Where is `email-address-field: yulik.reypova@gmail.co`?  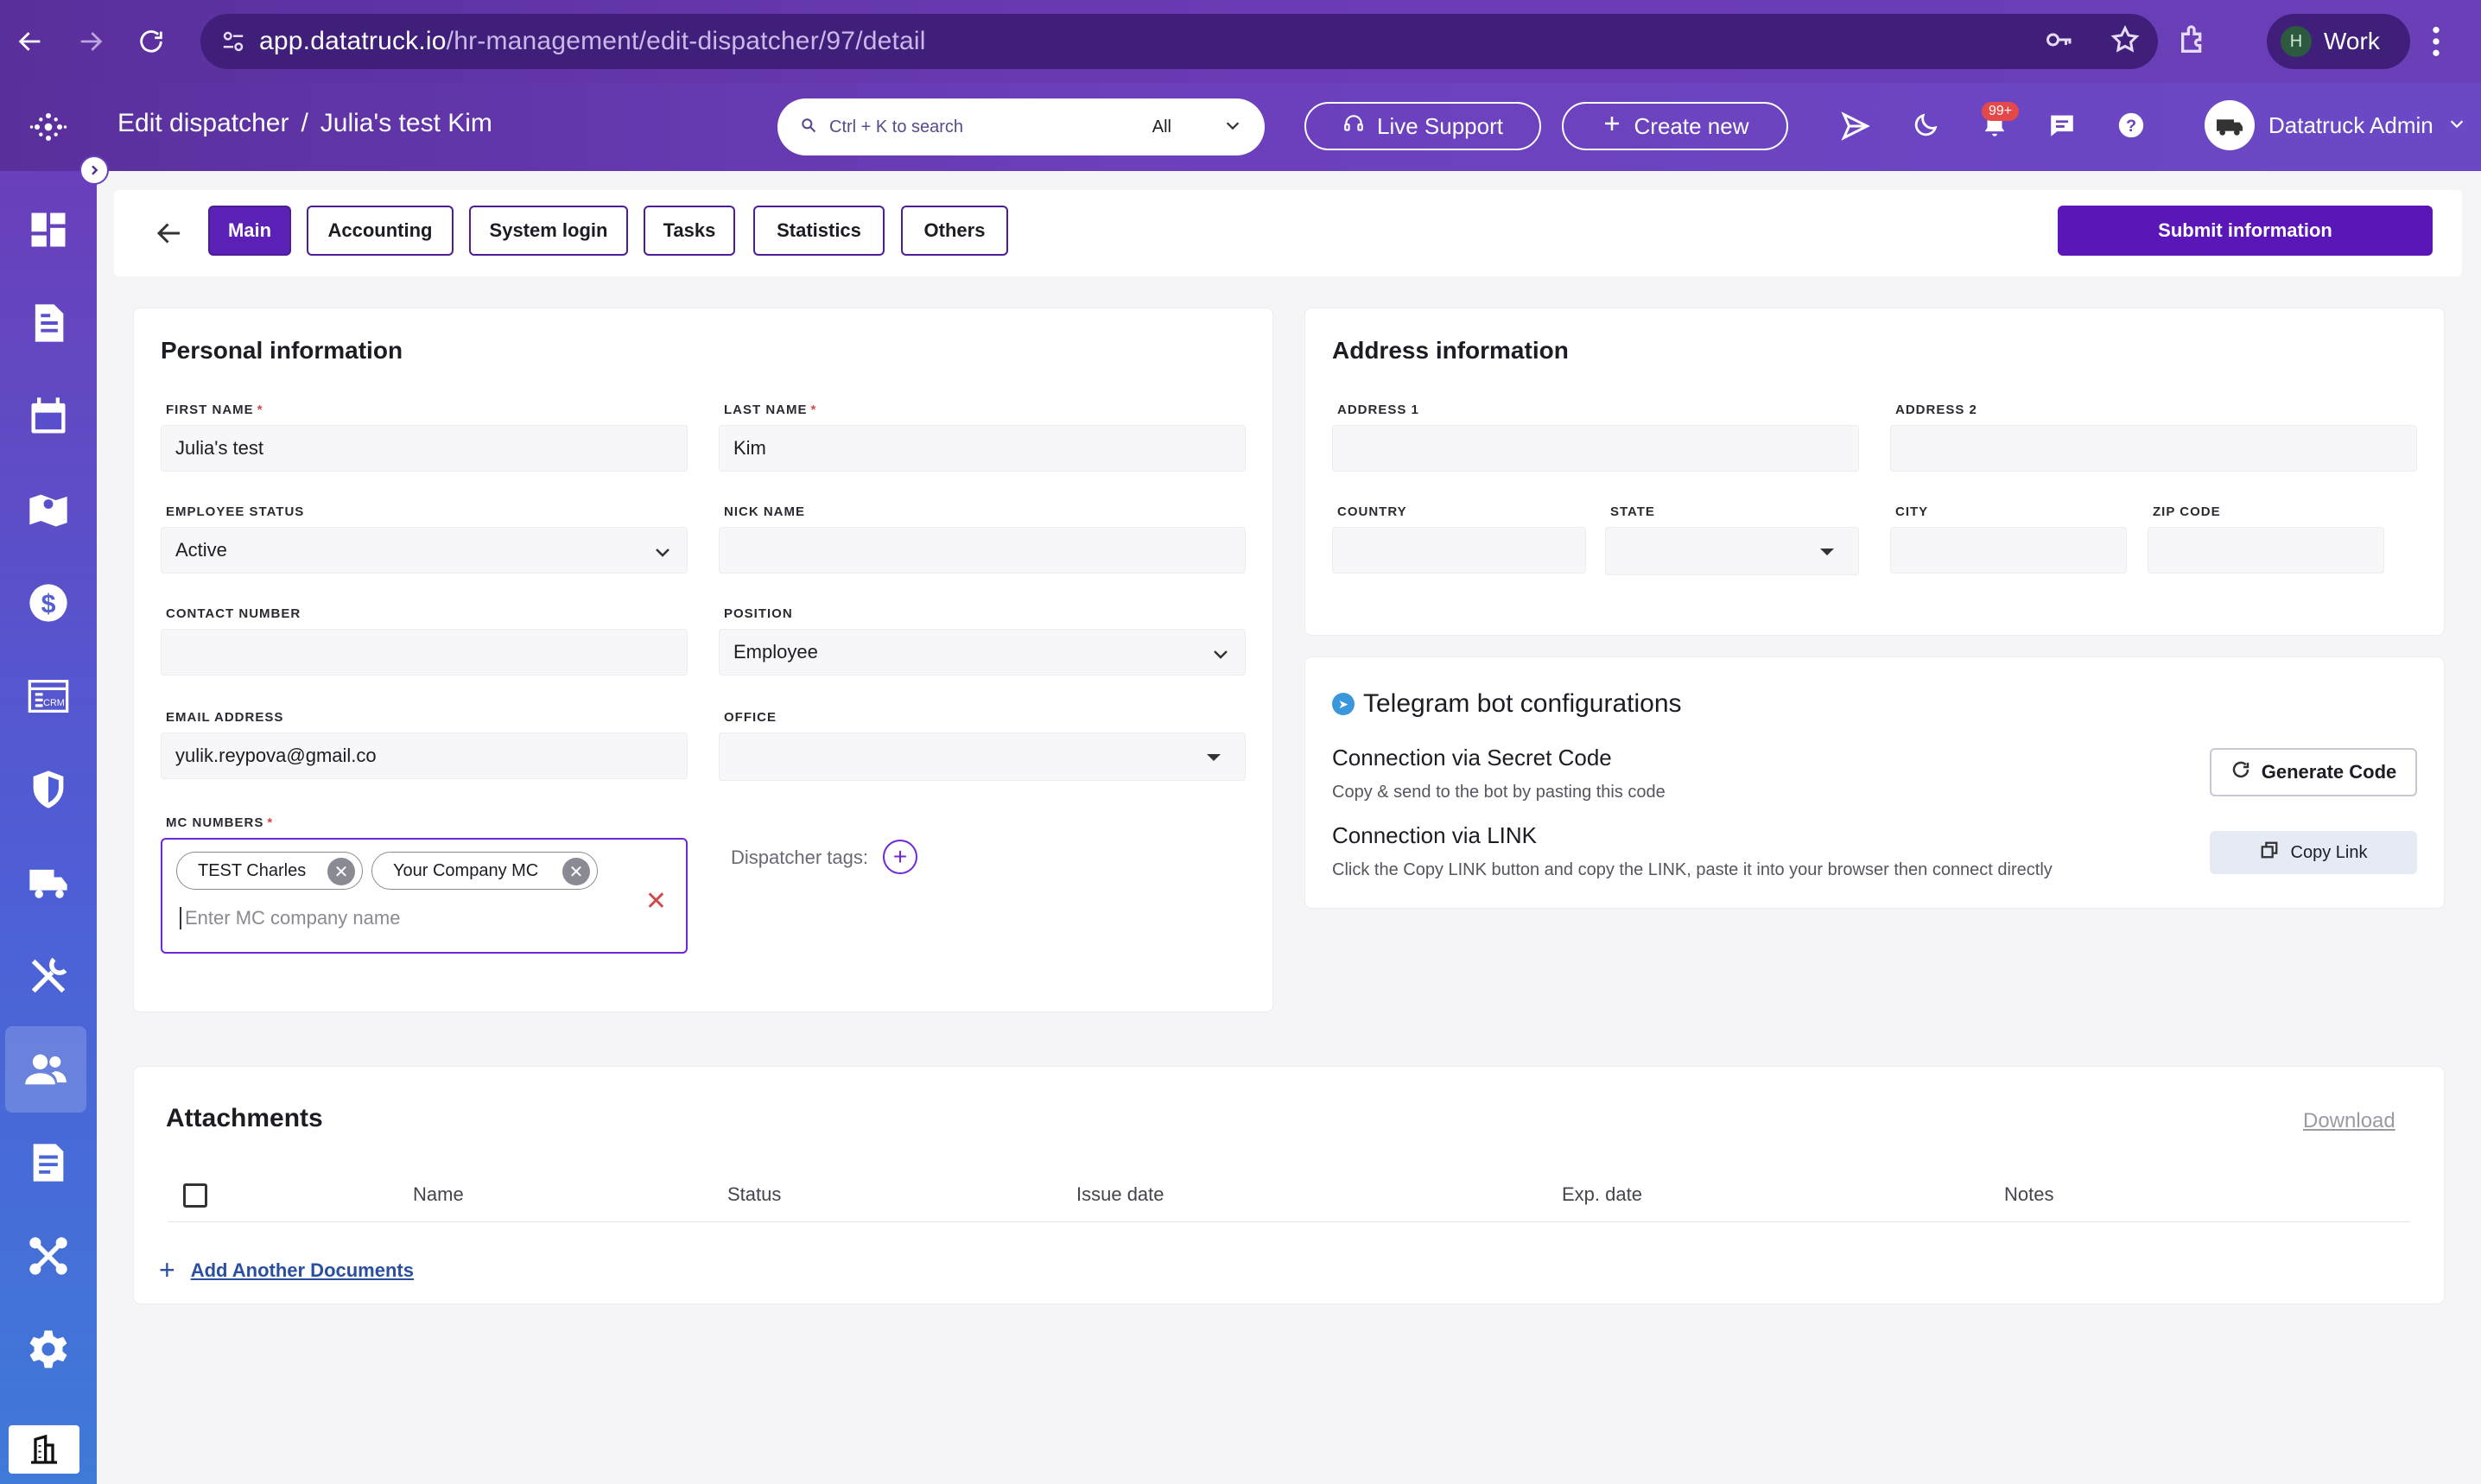 email-address-field: yulik.reypova@gmail.co is located at coordinates (424, 755).